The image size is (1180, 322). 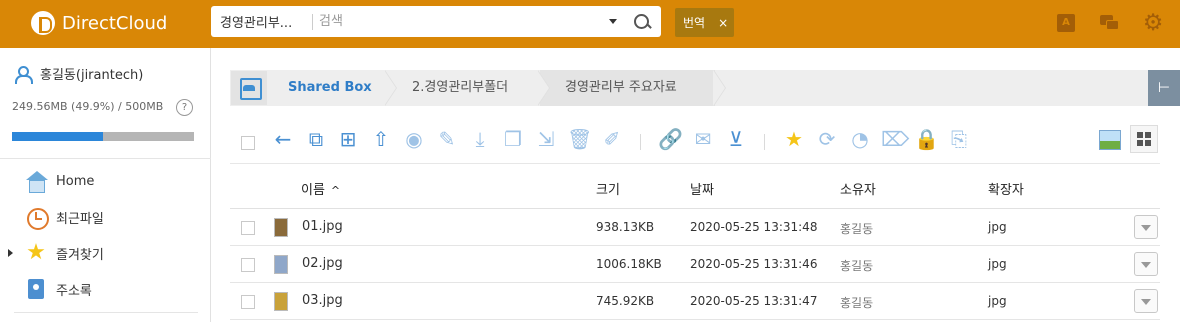 I want to click on sidebar-item-home: Home, so click(x=59, y=181).